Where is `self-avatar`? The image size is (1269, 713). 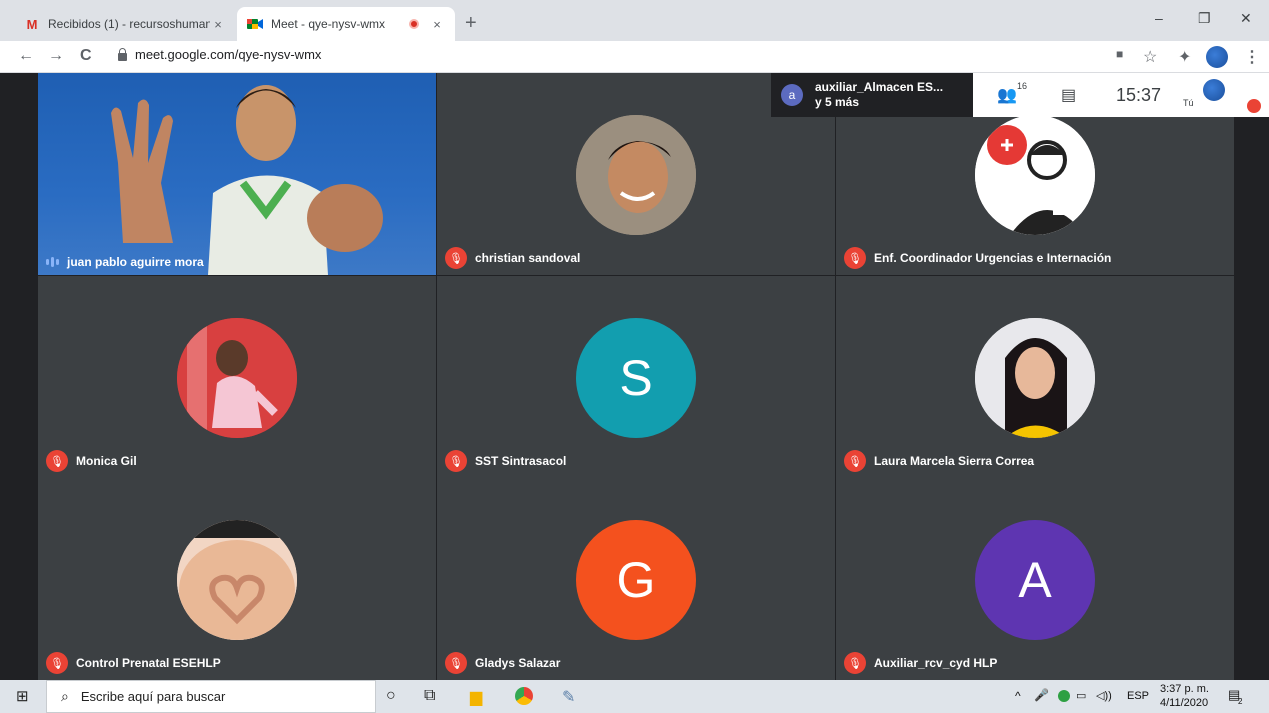
self-avatar is located at coordinates (1214, 90).